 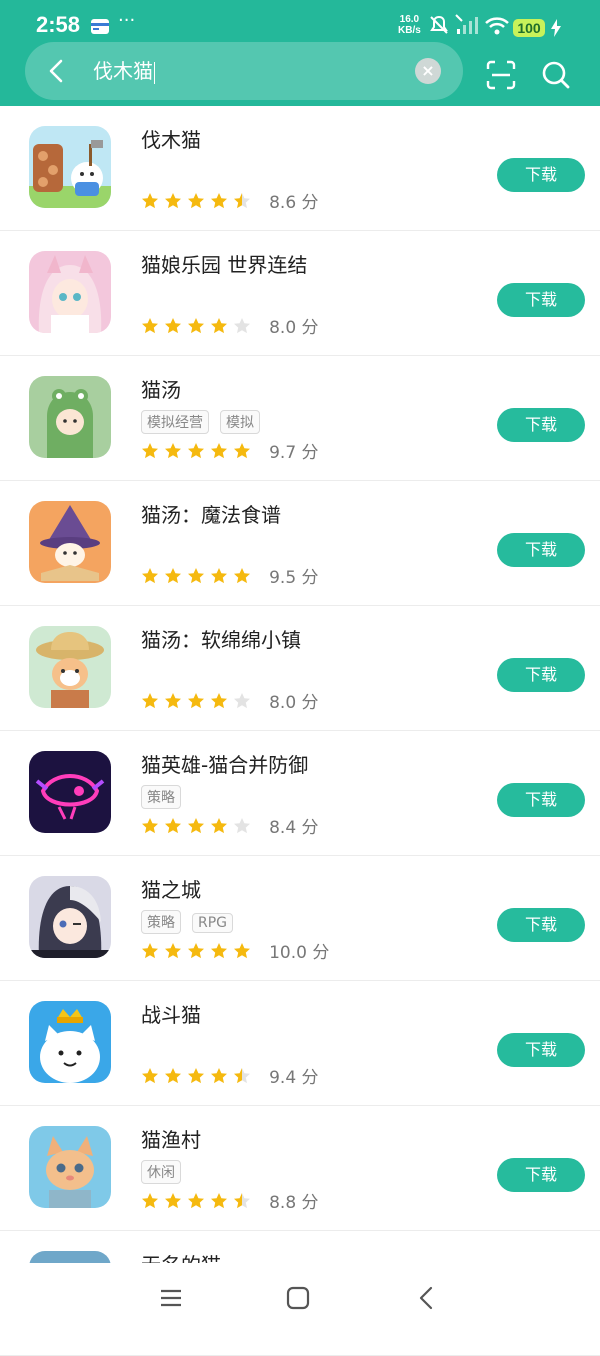 What do you see at coordinates (124, 71) in the screenshot?
I see `search-input: 伐木猫` at bounding box center [124, 71].